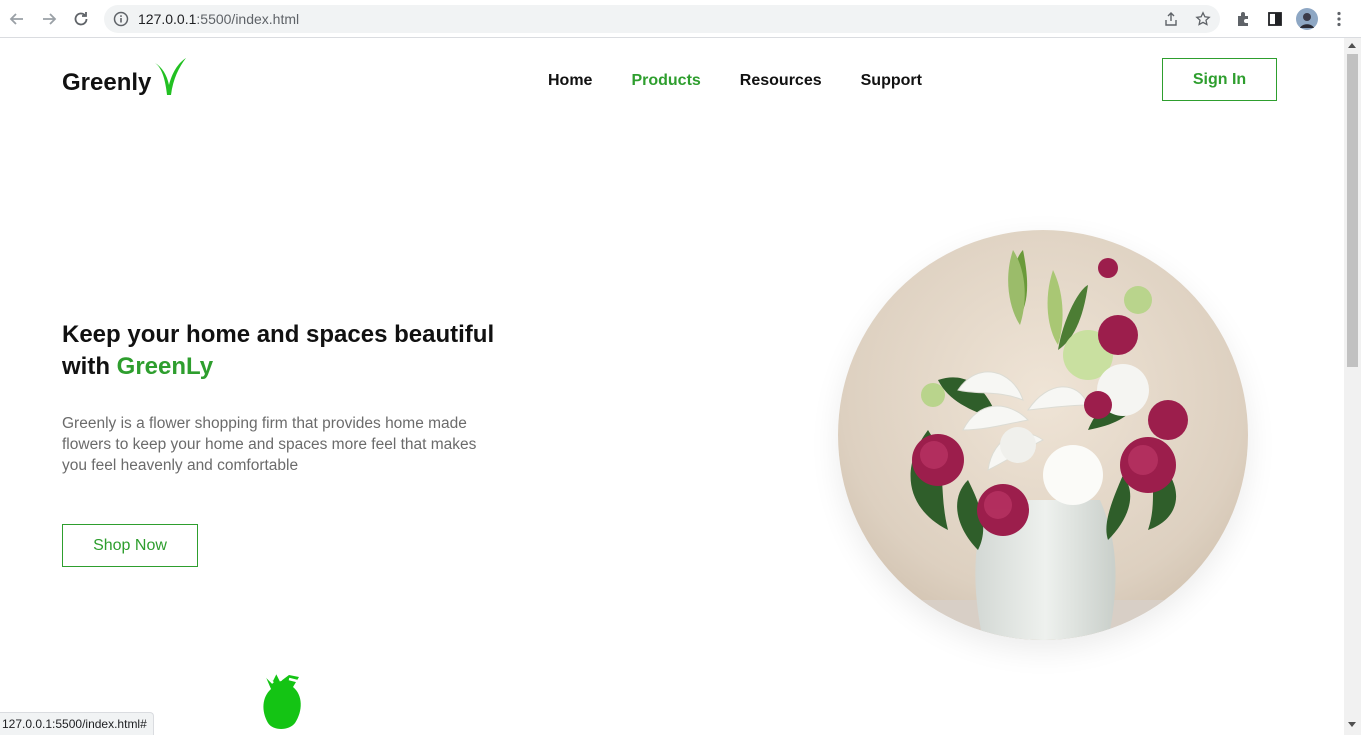 The height and width of the screenshot is (735, 1361). I want to click on logo-check-icon, so click(171, 76).